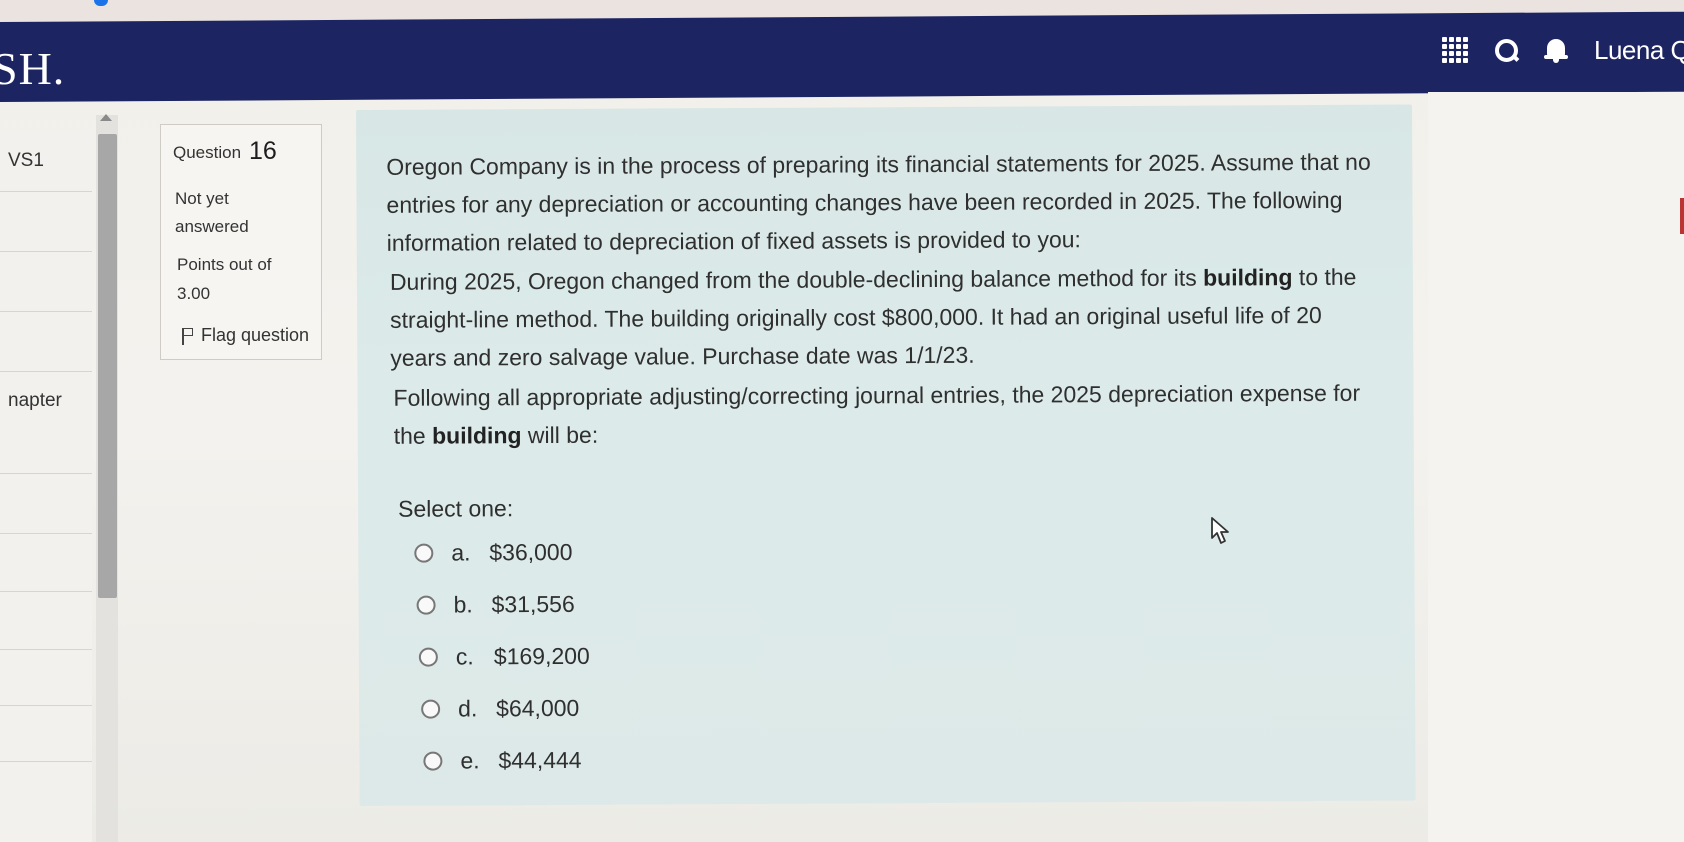 The height and width of the screenshot is (842, 1684). What do you see at coordinates (500, 709) in the screenshot?
I see `answer-option-d: d. $64,000` at bounding box center [500, 709].